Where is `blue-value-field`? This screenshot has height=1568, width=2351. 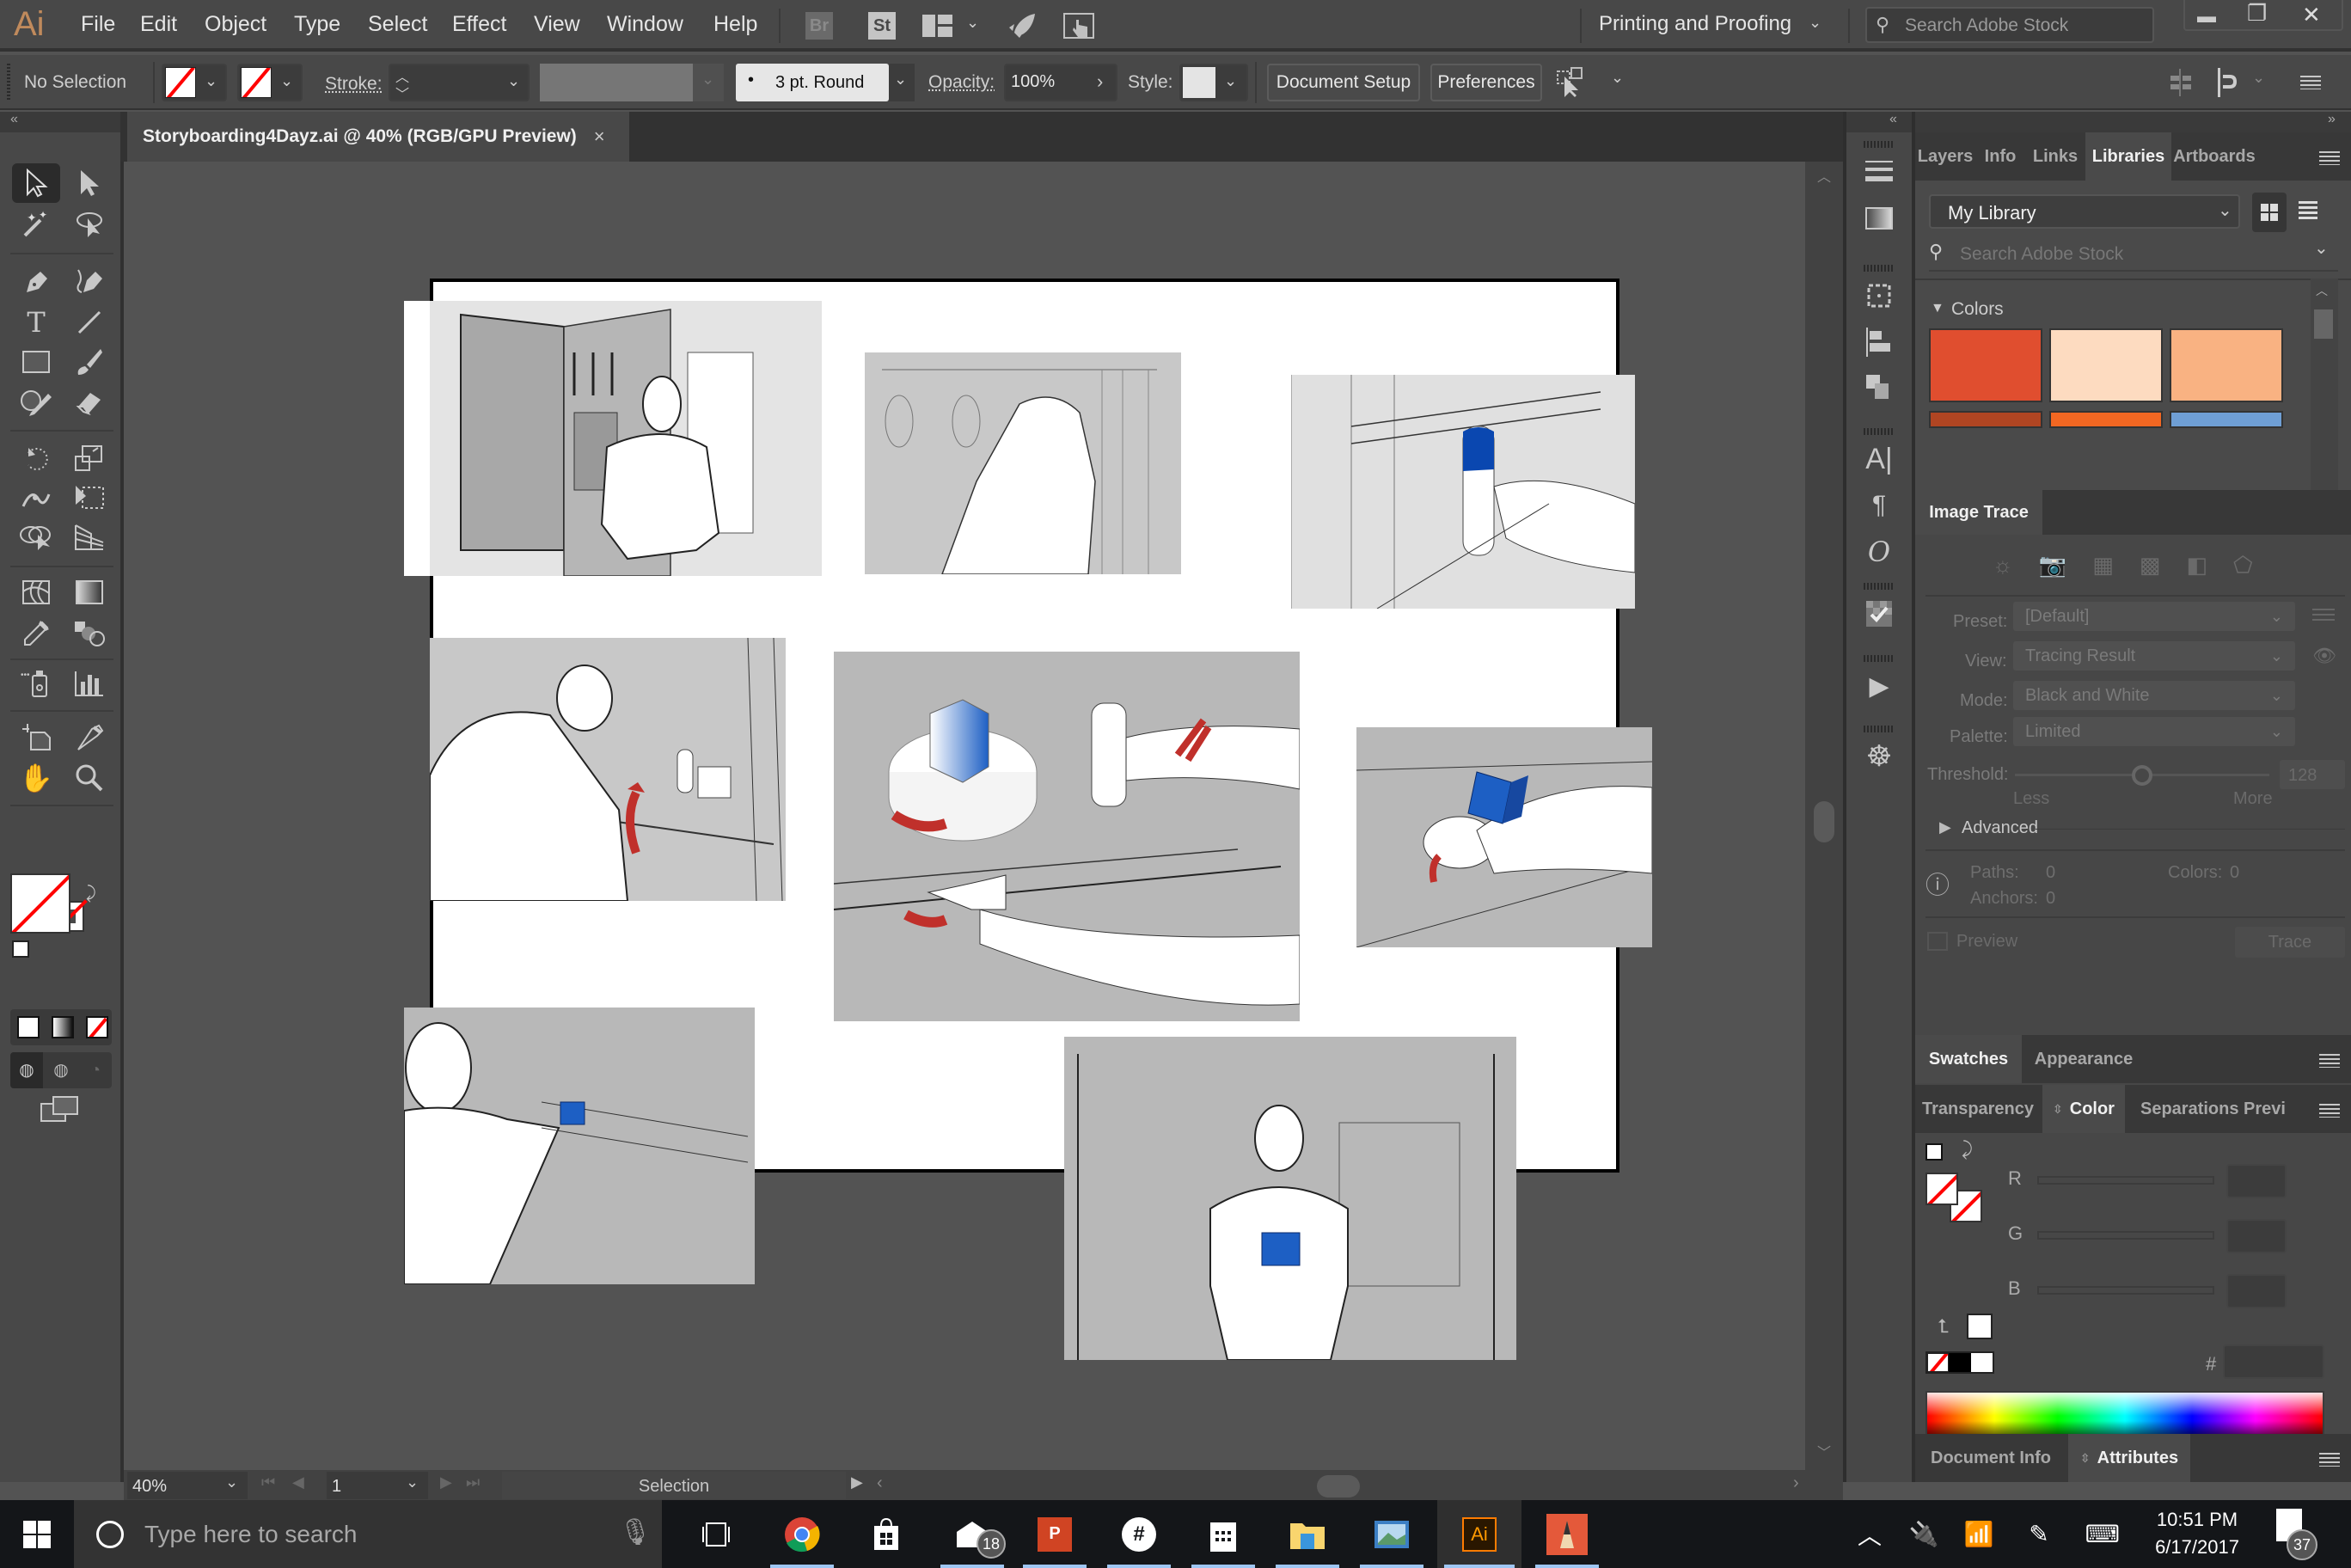 blue-value-field is located at coordinates (2256, 1291).